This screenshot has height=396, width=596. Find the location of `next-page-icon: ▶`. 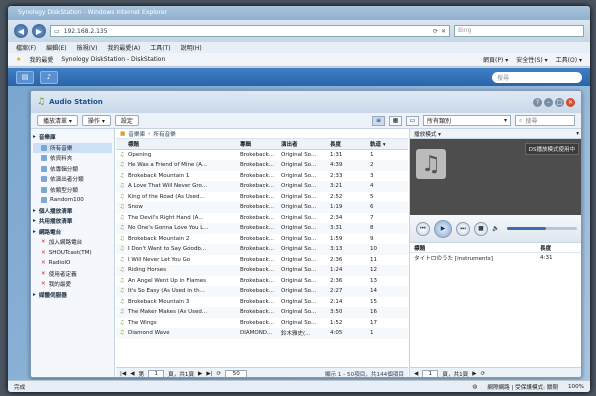

next-page-icon: ▶ is located at coordinates (200, 374).